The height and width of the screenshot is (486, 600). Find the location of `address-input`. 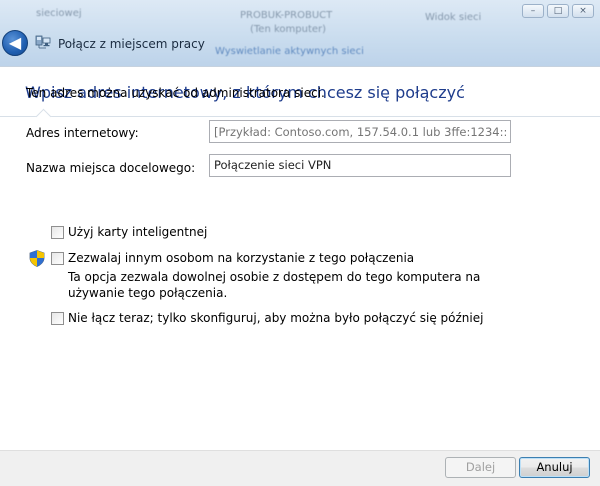

address-input is located at coordinates (360, 131).